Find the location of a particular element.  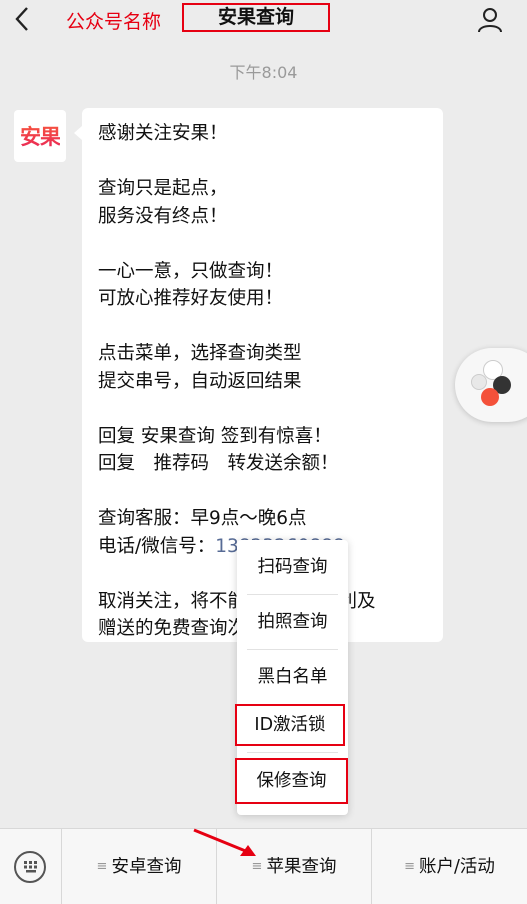

phone-label: 电话/微信号： is located at coordinates (157, 546).